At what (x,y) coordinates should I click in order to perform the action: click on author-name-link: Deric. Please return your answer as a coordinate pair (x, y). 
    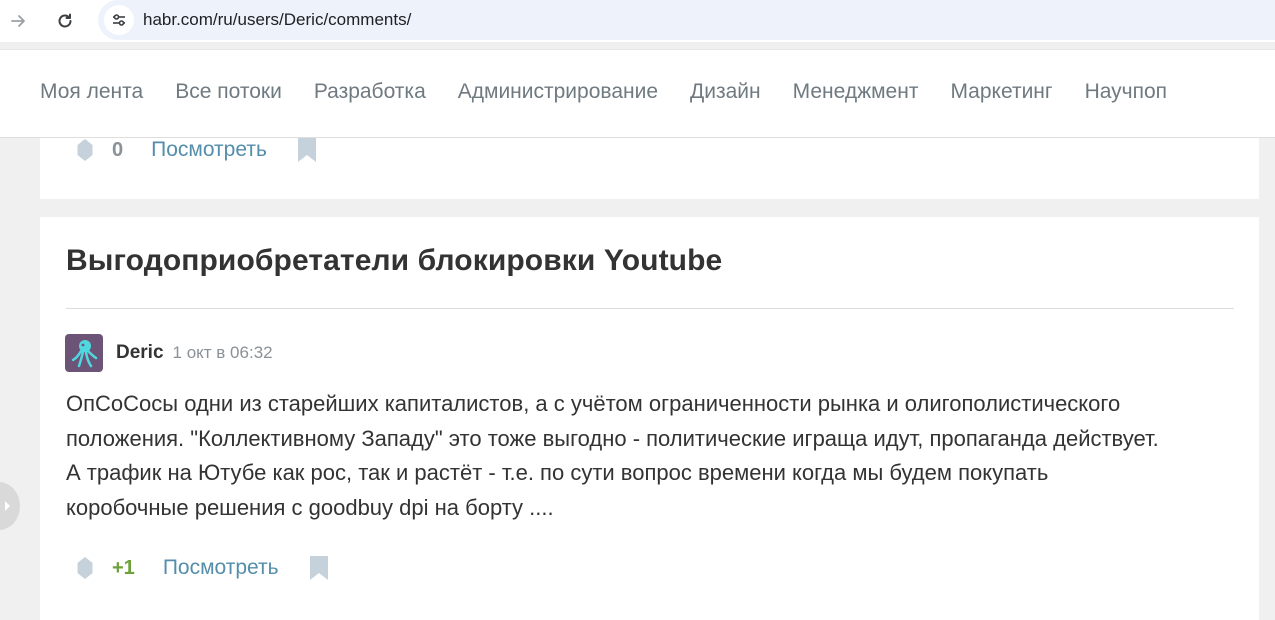
    Looking at the image, I should click on (140, 353).